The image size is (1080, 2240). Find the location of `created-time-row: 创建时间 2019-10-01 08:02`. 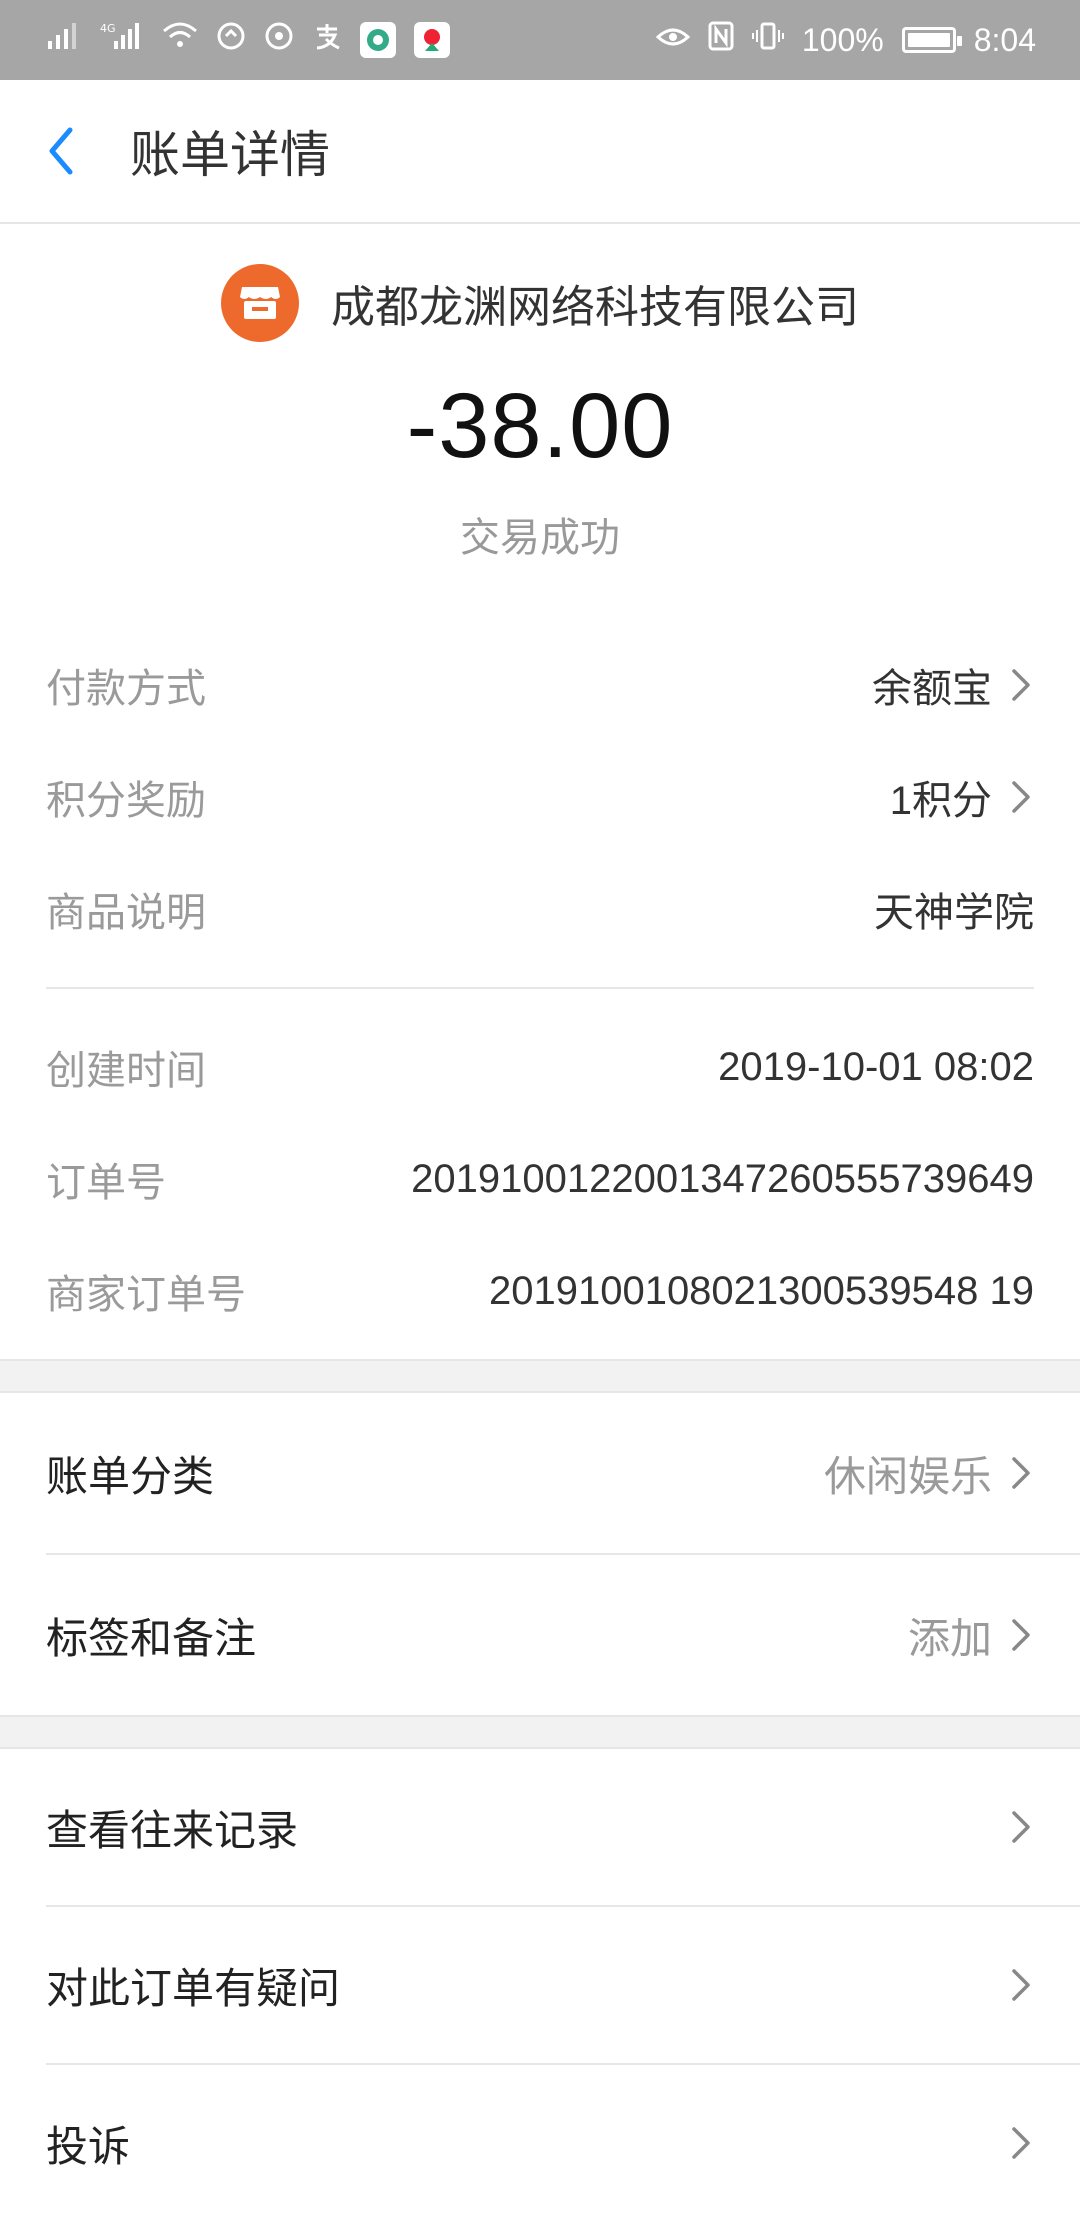

created-time-row: 创建时间 2019-10-01 08:02 is located at coordinates (540, 1067).